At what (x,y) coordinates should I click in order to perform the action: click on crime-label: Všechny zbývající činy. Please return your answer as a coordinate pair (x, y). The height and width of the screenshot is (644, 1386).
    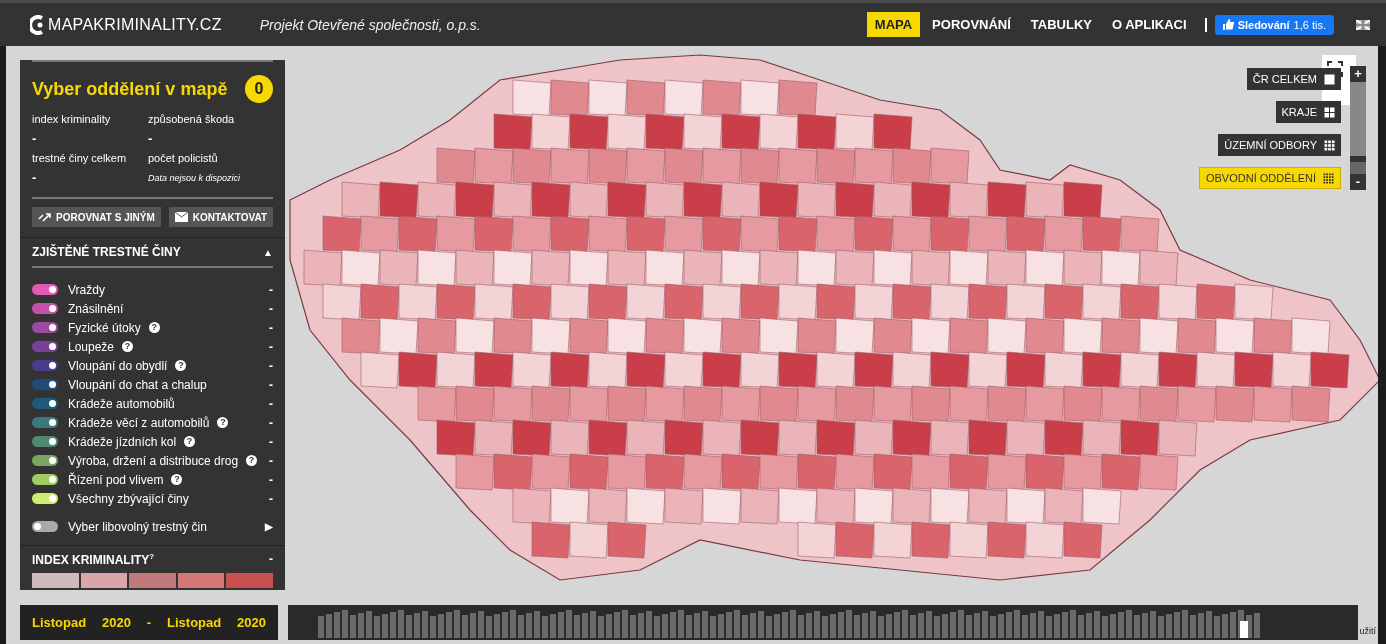
    Looking at the image, I should click on (128, 498).